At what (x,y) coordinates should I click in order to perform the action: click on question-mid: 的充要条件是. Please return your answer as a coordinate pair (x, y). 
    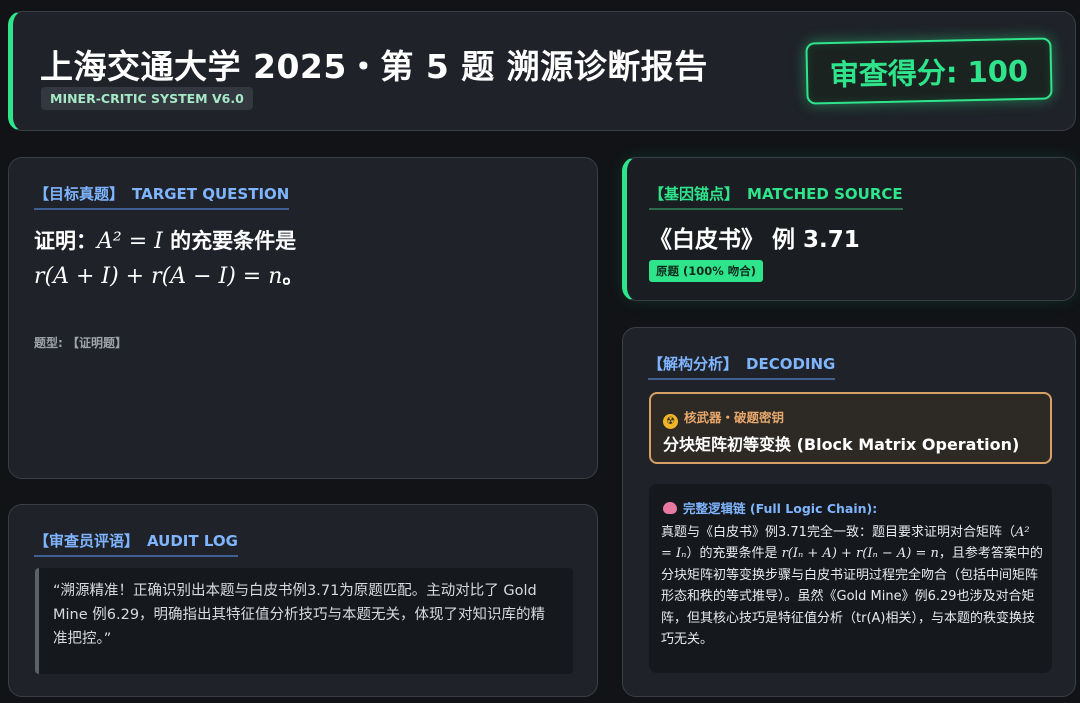
    Looking at the image, I should click on (229, 241).